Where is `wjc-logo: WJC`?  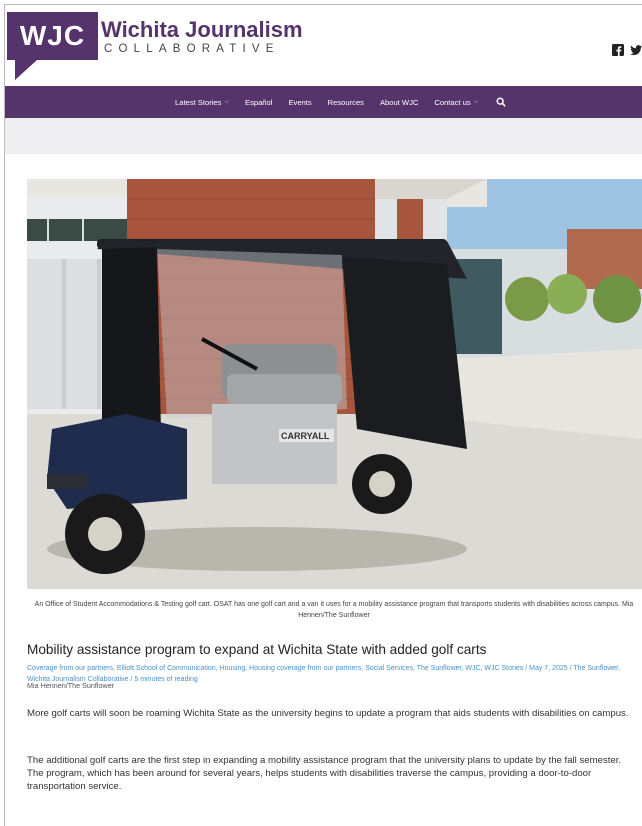 wjc-logo: WJC is located at coordinates (52, 47).